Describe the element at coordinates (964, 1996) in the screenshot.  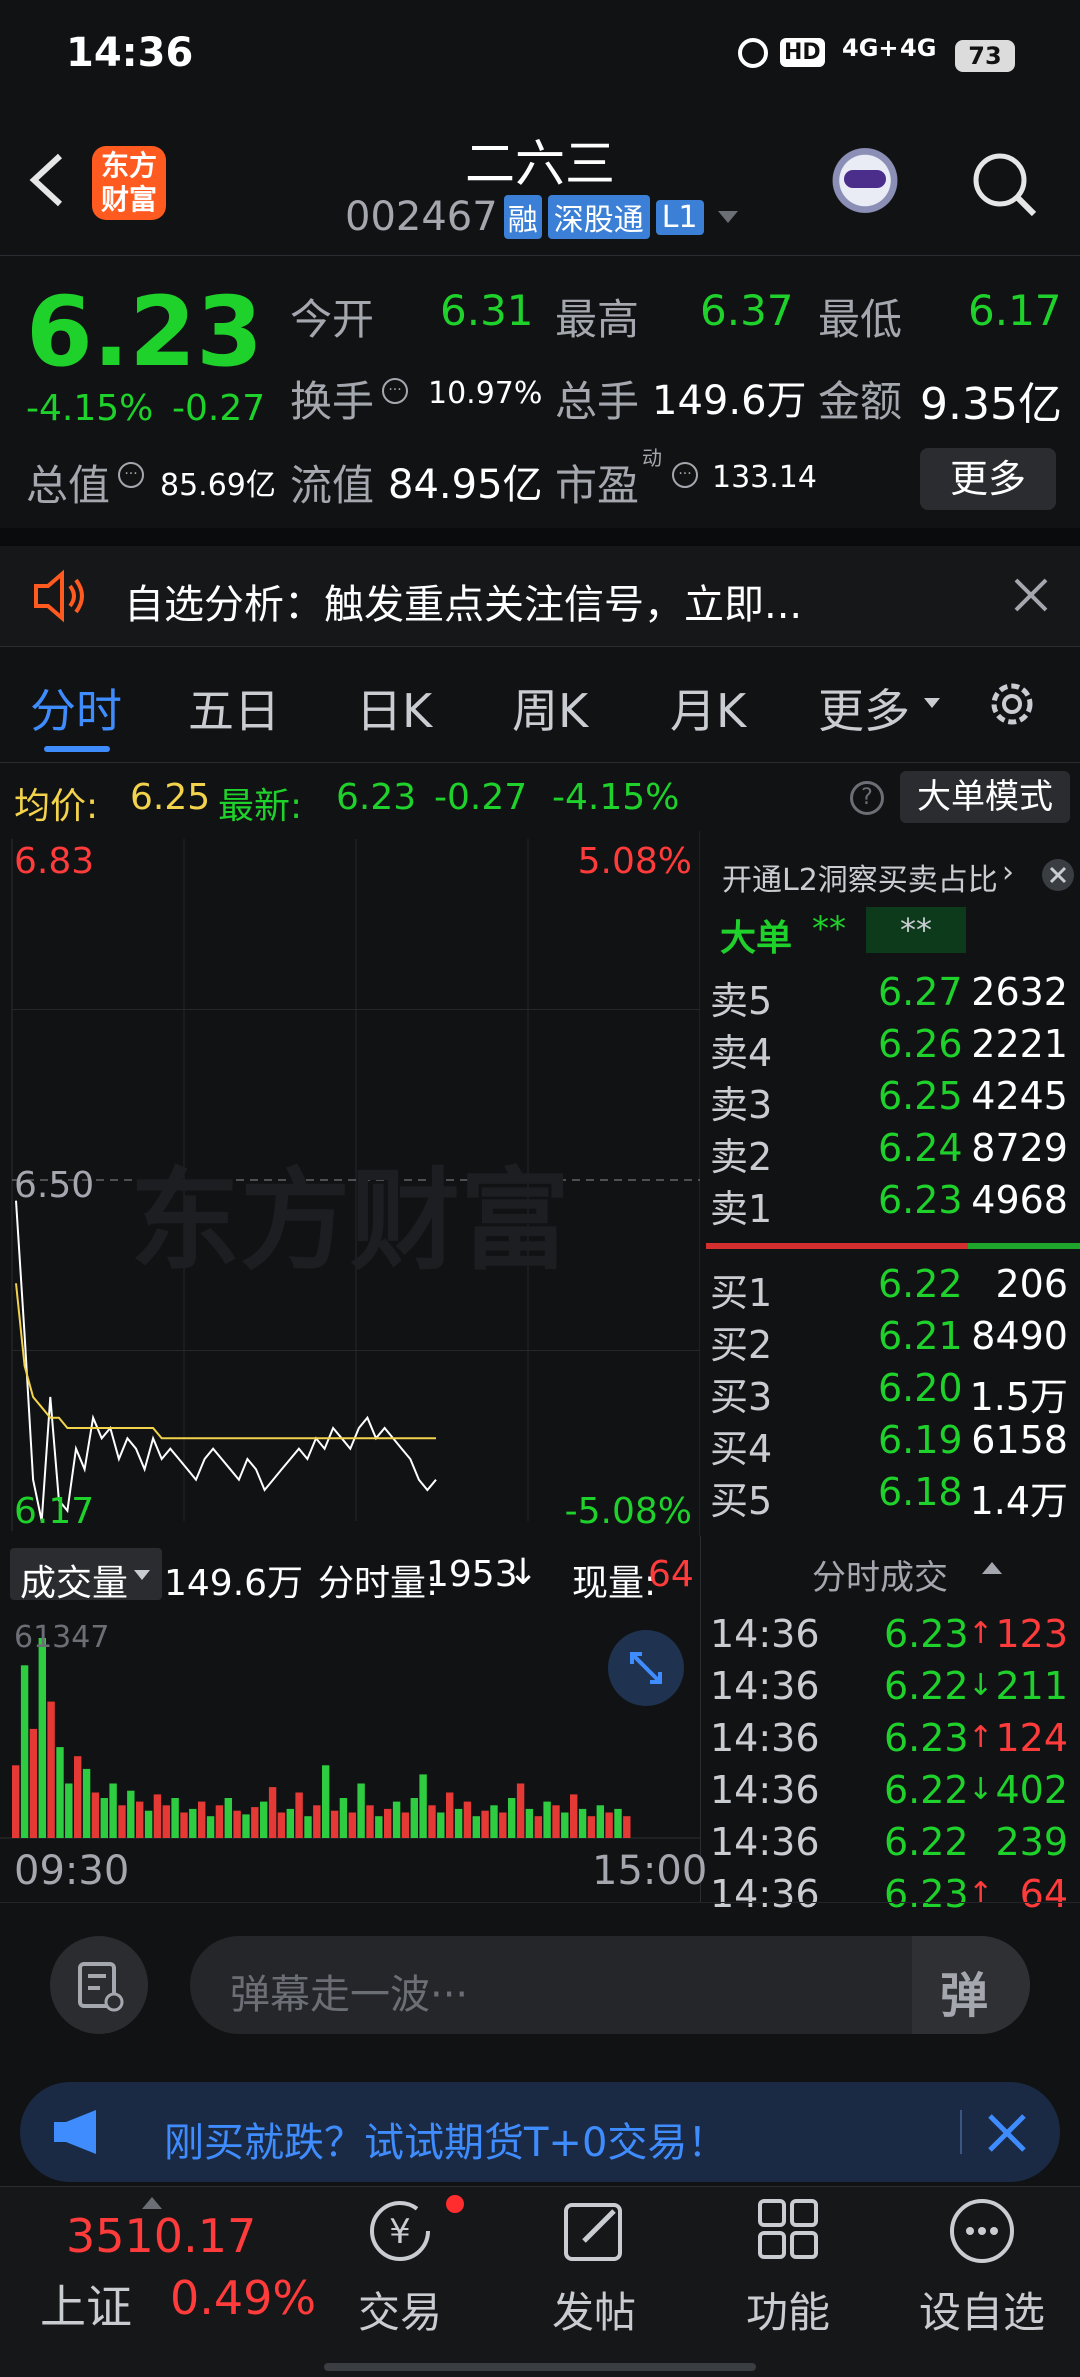
I see `danmu-button-label: 弹` at that location.